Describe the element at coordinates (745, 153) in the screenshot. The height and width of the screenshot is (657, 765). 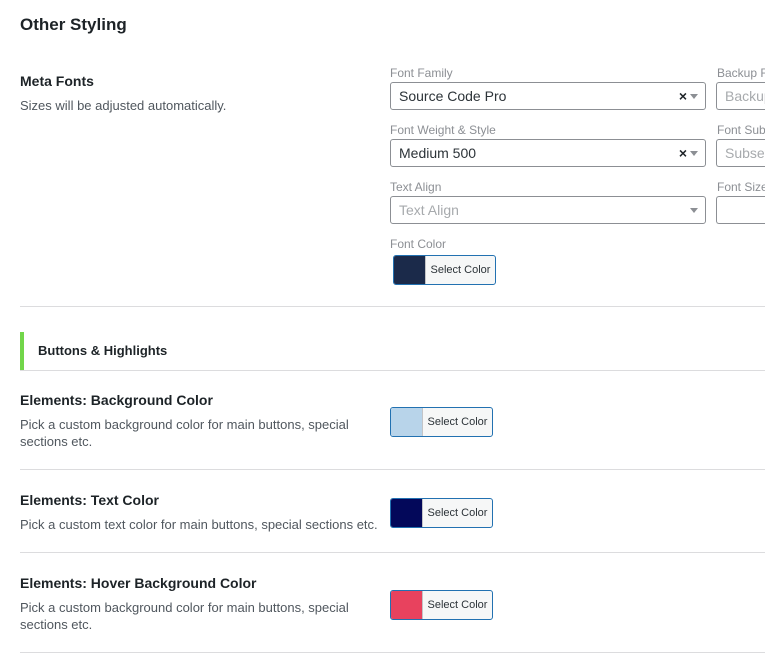
I see `font-subset-placeholder: Subset` at that location.